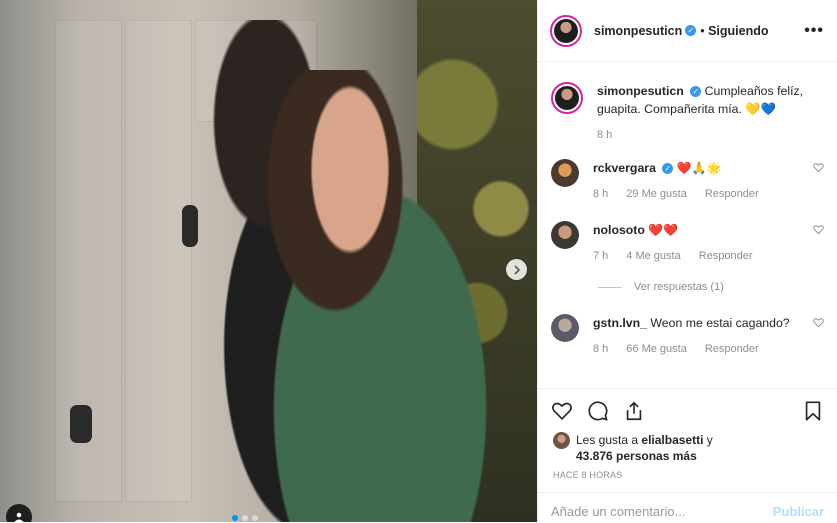  I want to click on follow-status: • Siguiendo, so click(734, 31).